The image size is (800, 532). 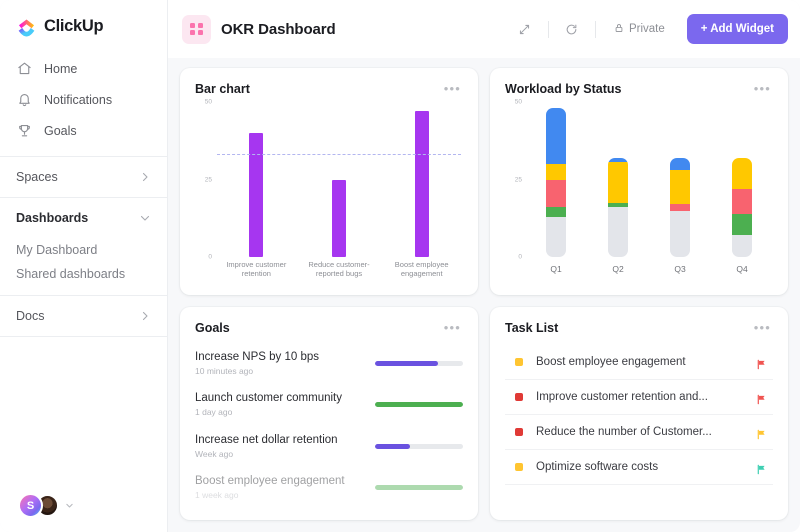 I want to click on widget-title: Goals, so click(x=212, y=328).